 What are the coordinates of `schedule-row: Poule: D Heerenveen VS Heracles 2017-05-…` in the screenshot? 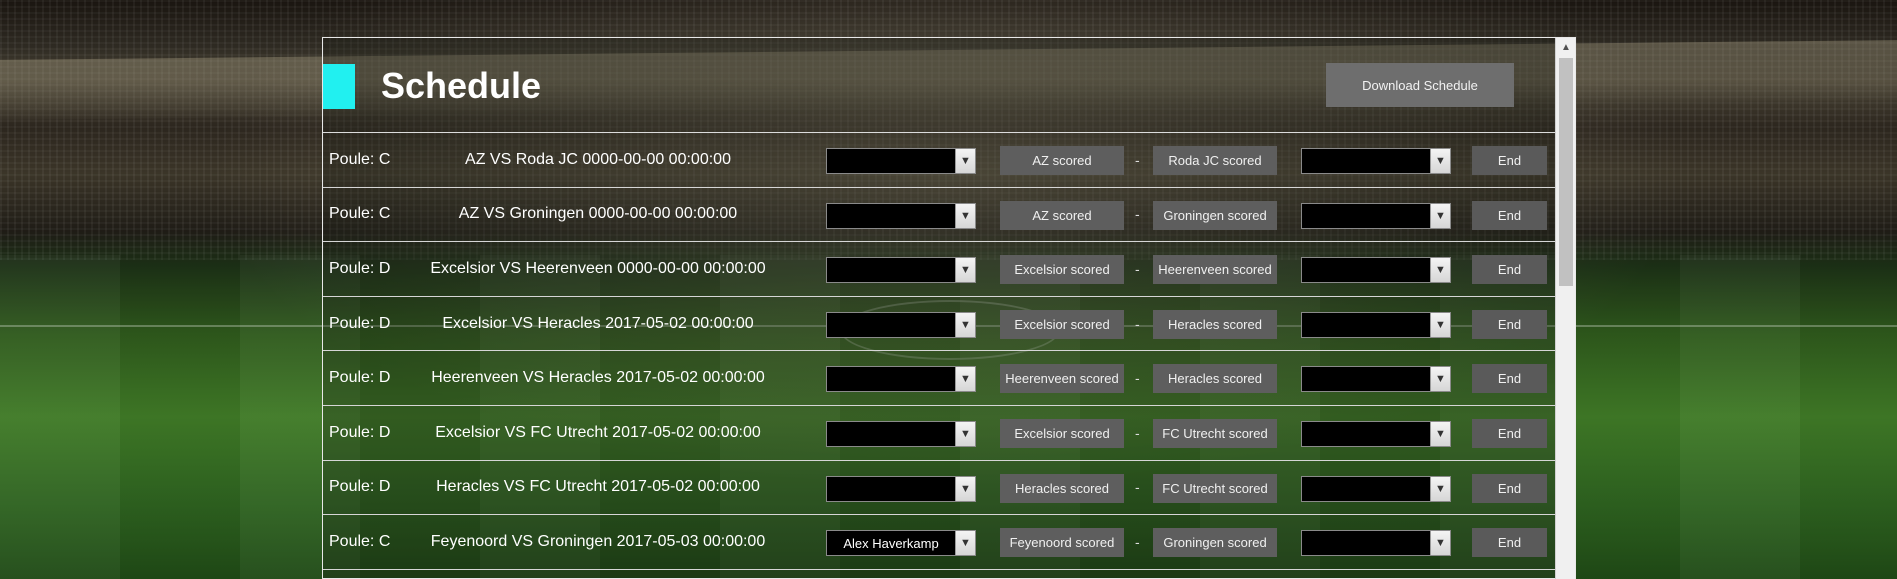 It's located at (949, 378).